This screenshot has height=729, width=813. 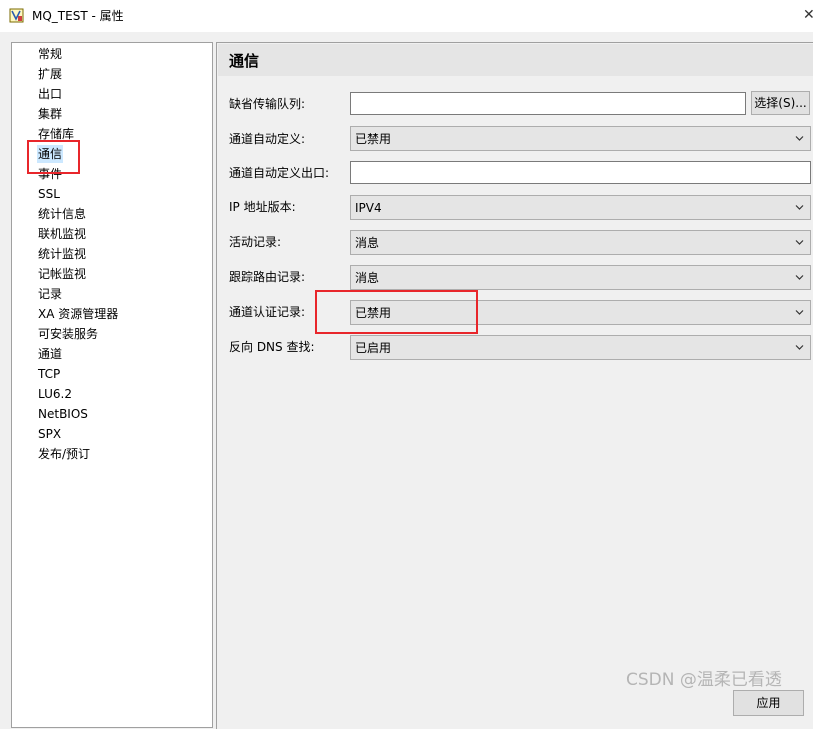 What do you see at coordinates (580, 172) in the screenshot?
I see `channel-auto-definition-exit-input` at bounding box center [580, 172].